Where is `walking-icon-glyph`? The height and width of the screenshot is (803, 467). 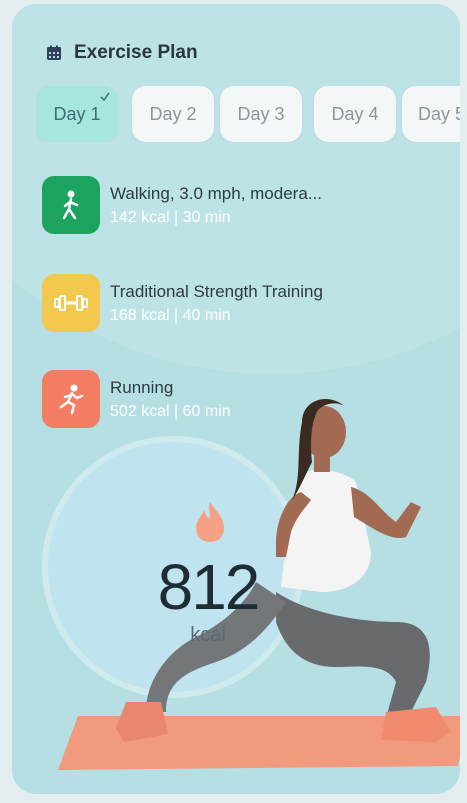 walking-icon-glyph is located at coordinates (70, 205).